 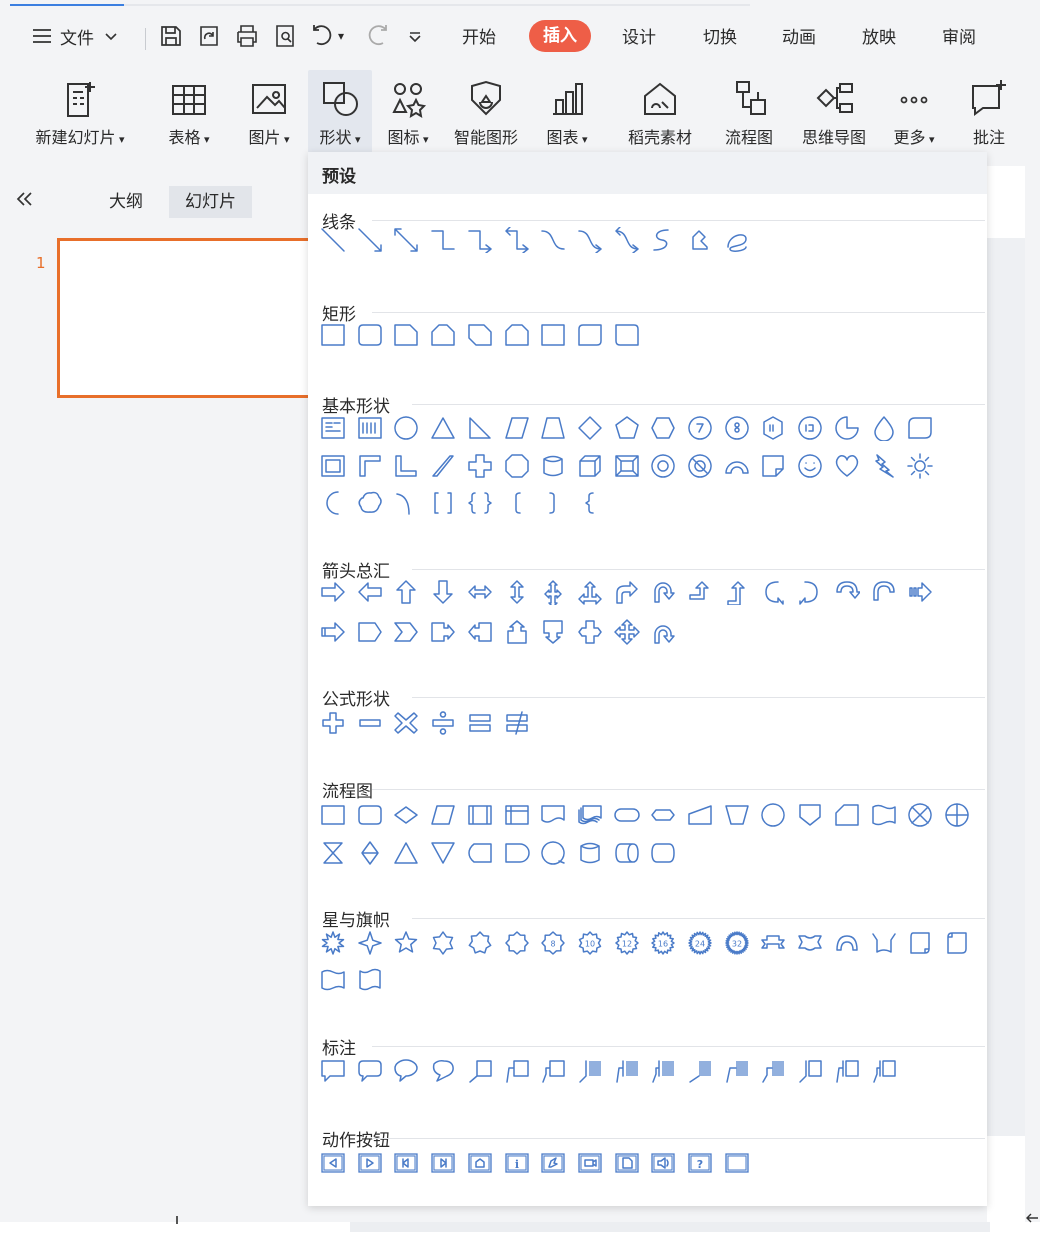 What do you see at coordinates (879, 38) in the screenshot?
I see `tab-6: 放映` at bounding box center [879, 38].